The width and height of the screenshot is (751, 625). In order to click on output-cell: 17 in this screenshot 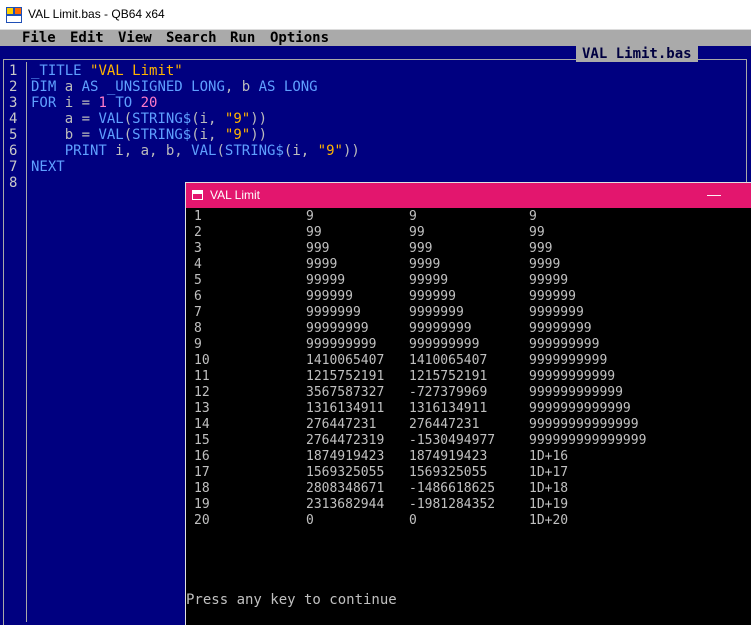, I will do `click(202, 472)`.